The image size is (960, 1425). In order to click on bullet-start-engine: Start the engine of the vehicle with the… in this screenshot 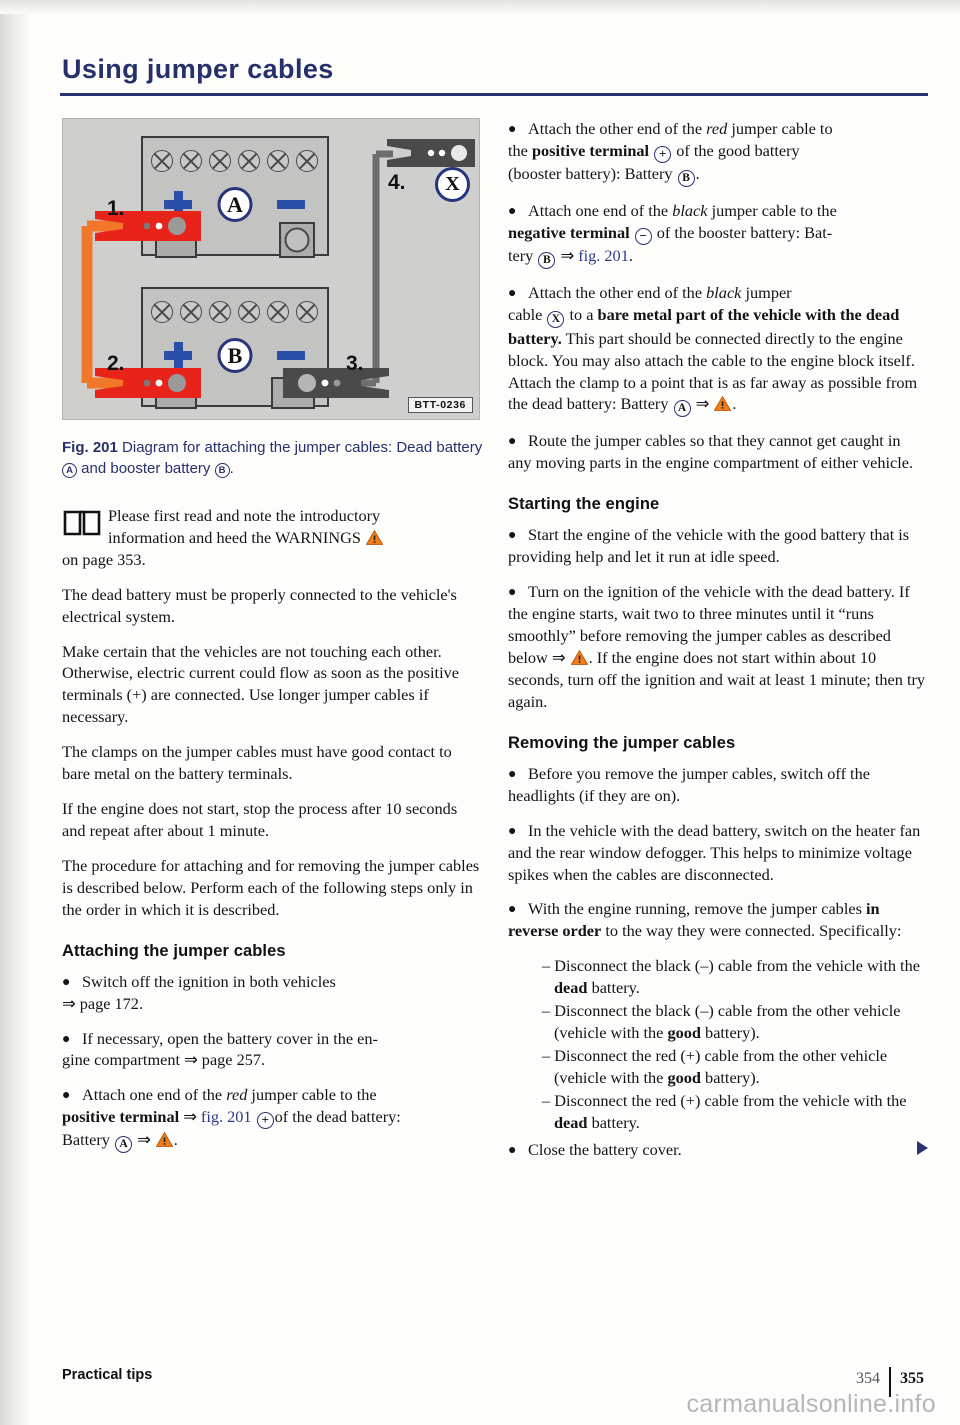, I will do `click(718, 546)`.